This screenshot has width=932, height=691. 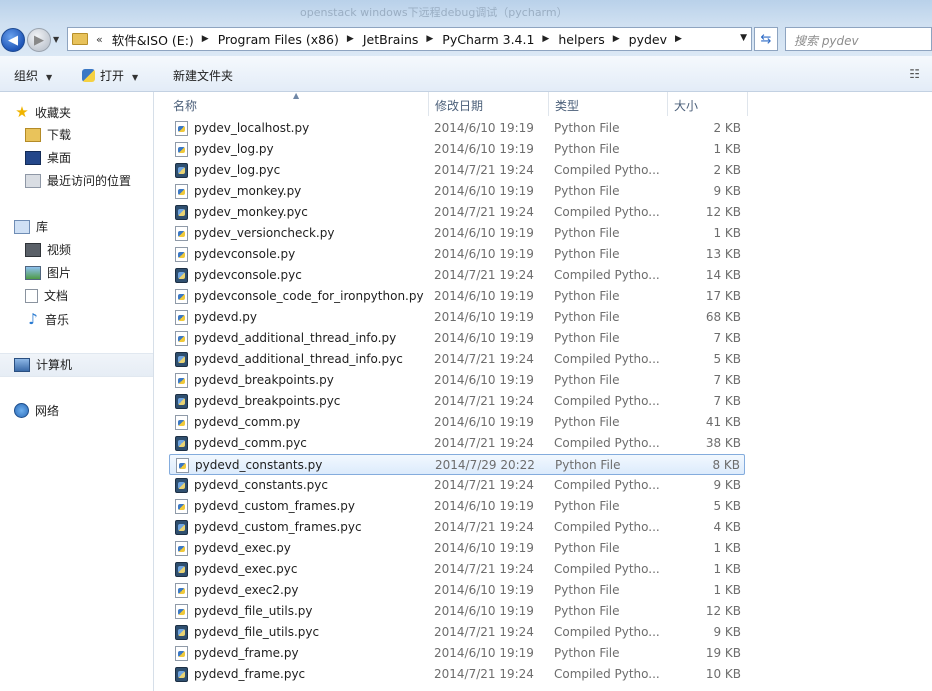 I want to click on file-size: 9 KB, so click(x=727, y=191).